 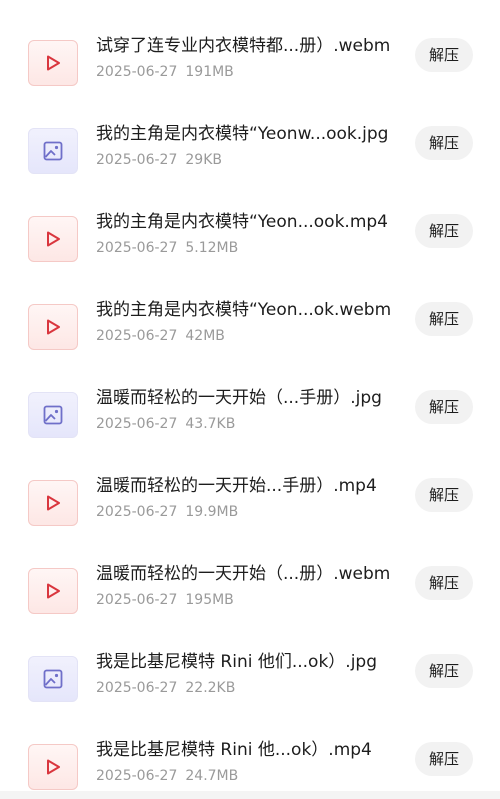 I want to click on file-meta: 2025-06-27 195MB, so click(x=165, y=600).